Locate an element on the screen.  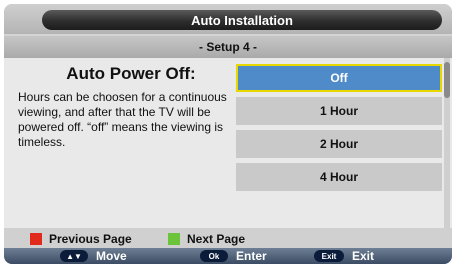
option-1-hour: 1 Hour is located at coordinates (339, 111).